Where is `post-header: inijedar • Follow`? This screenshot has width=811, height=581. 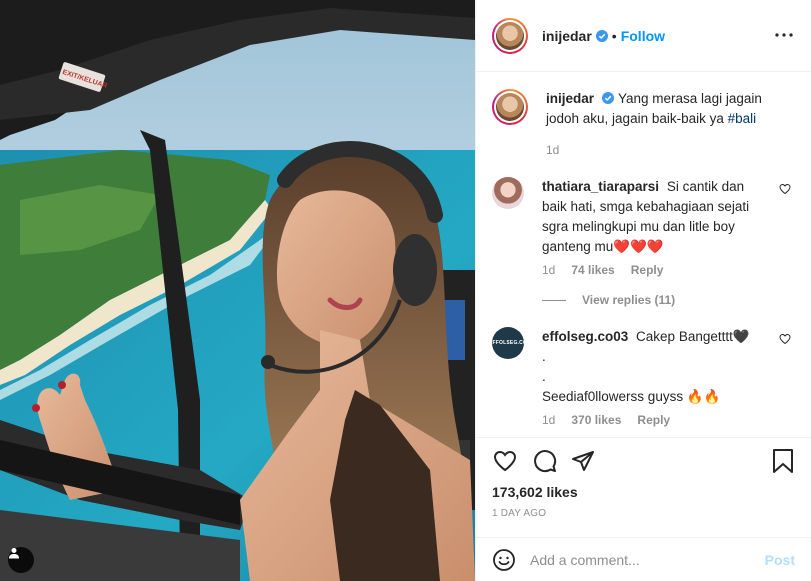
post-header: inijedar • Follow is located at coordinates (643, 36).